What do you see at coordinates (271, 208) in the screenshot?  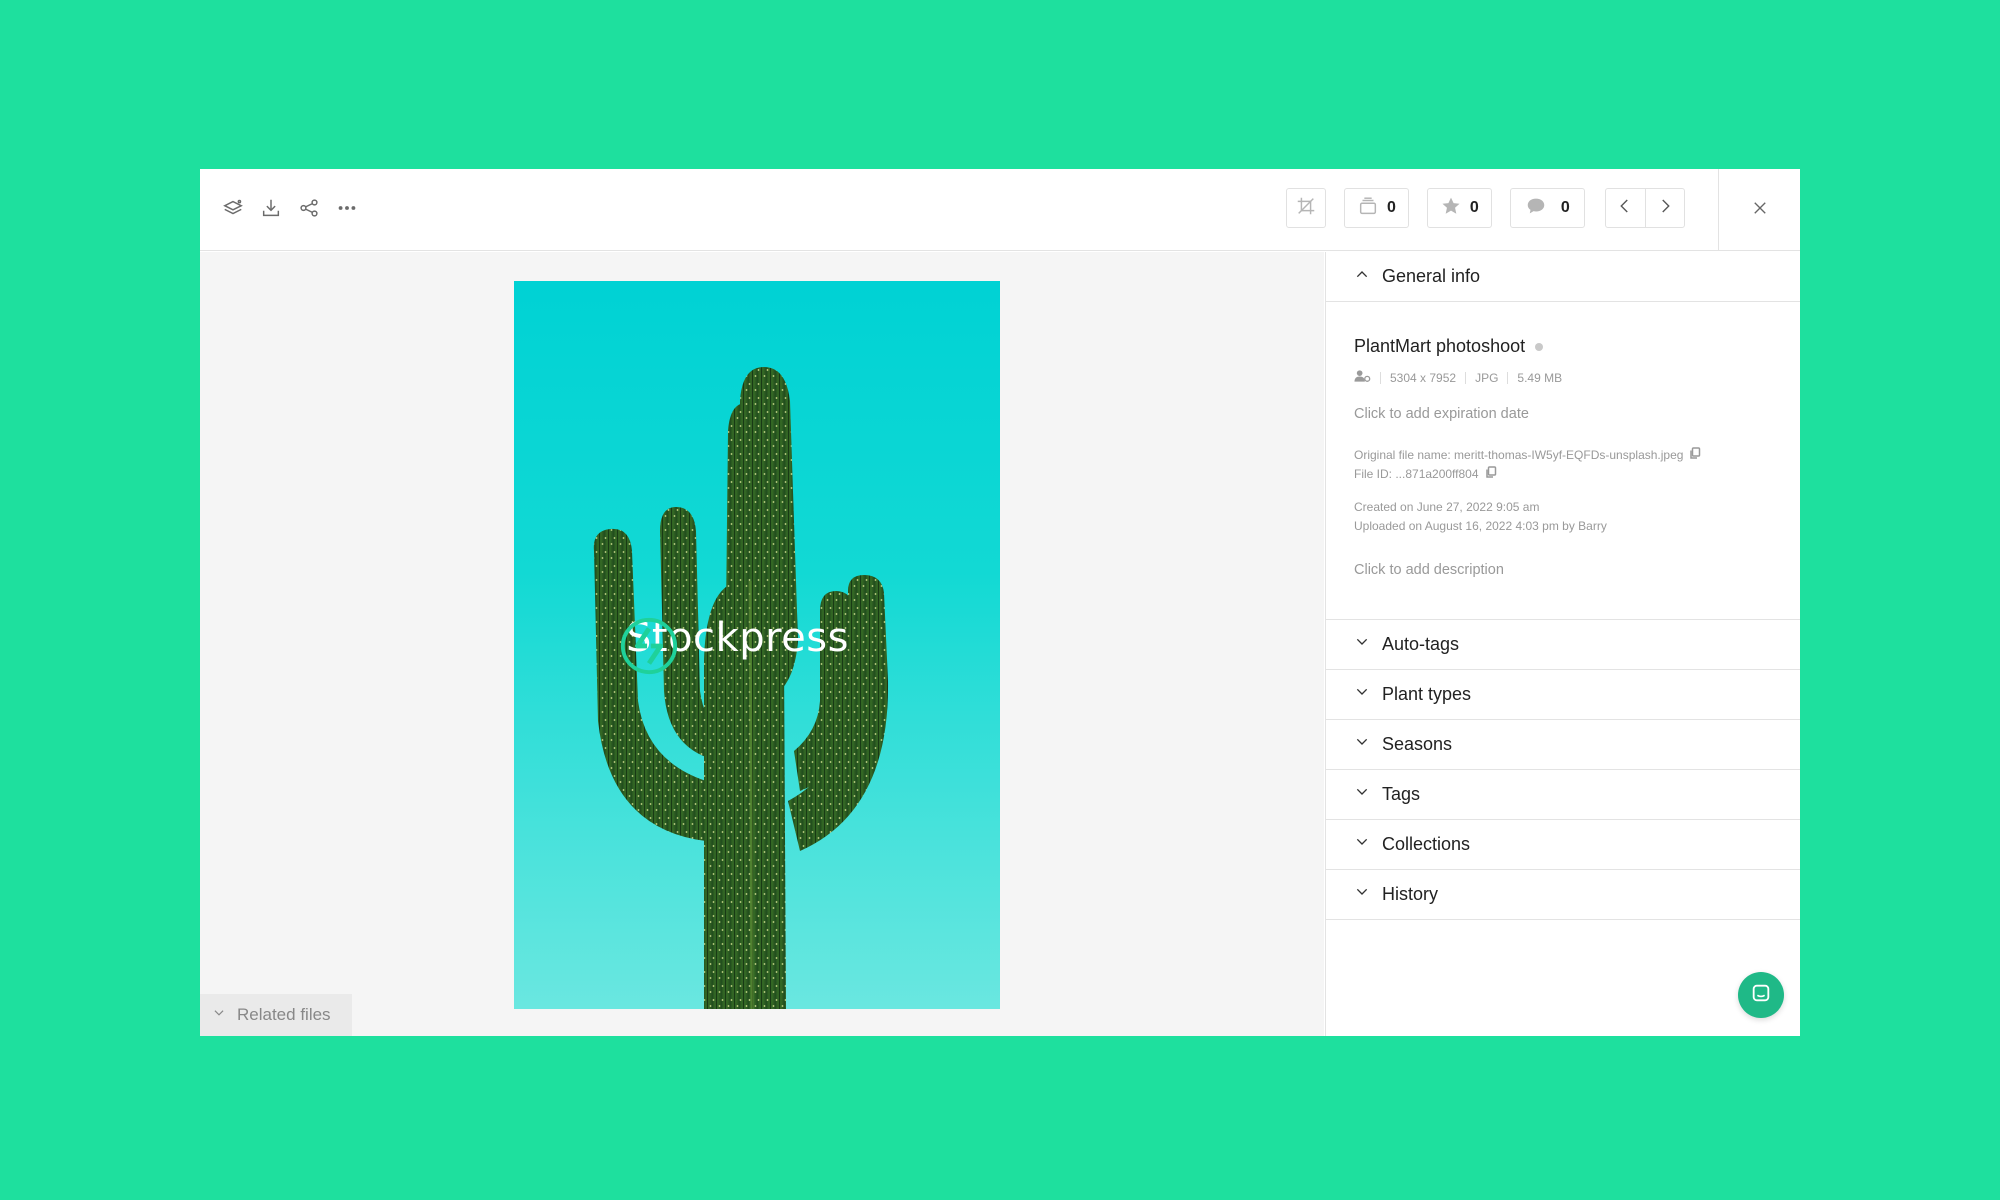 I see `download-icon` at bounding box center [271, 208].